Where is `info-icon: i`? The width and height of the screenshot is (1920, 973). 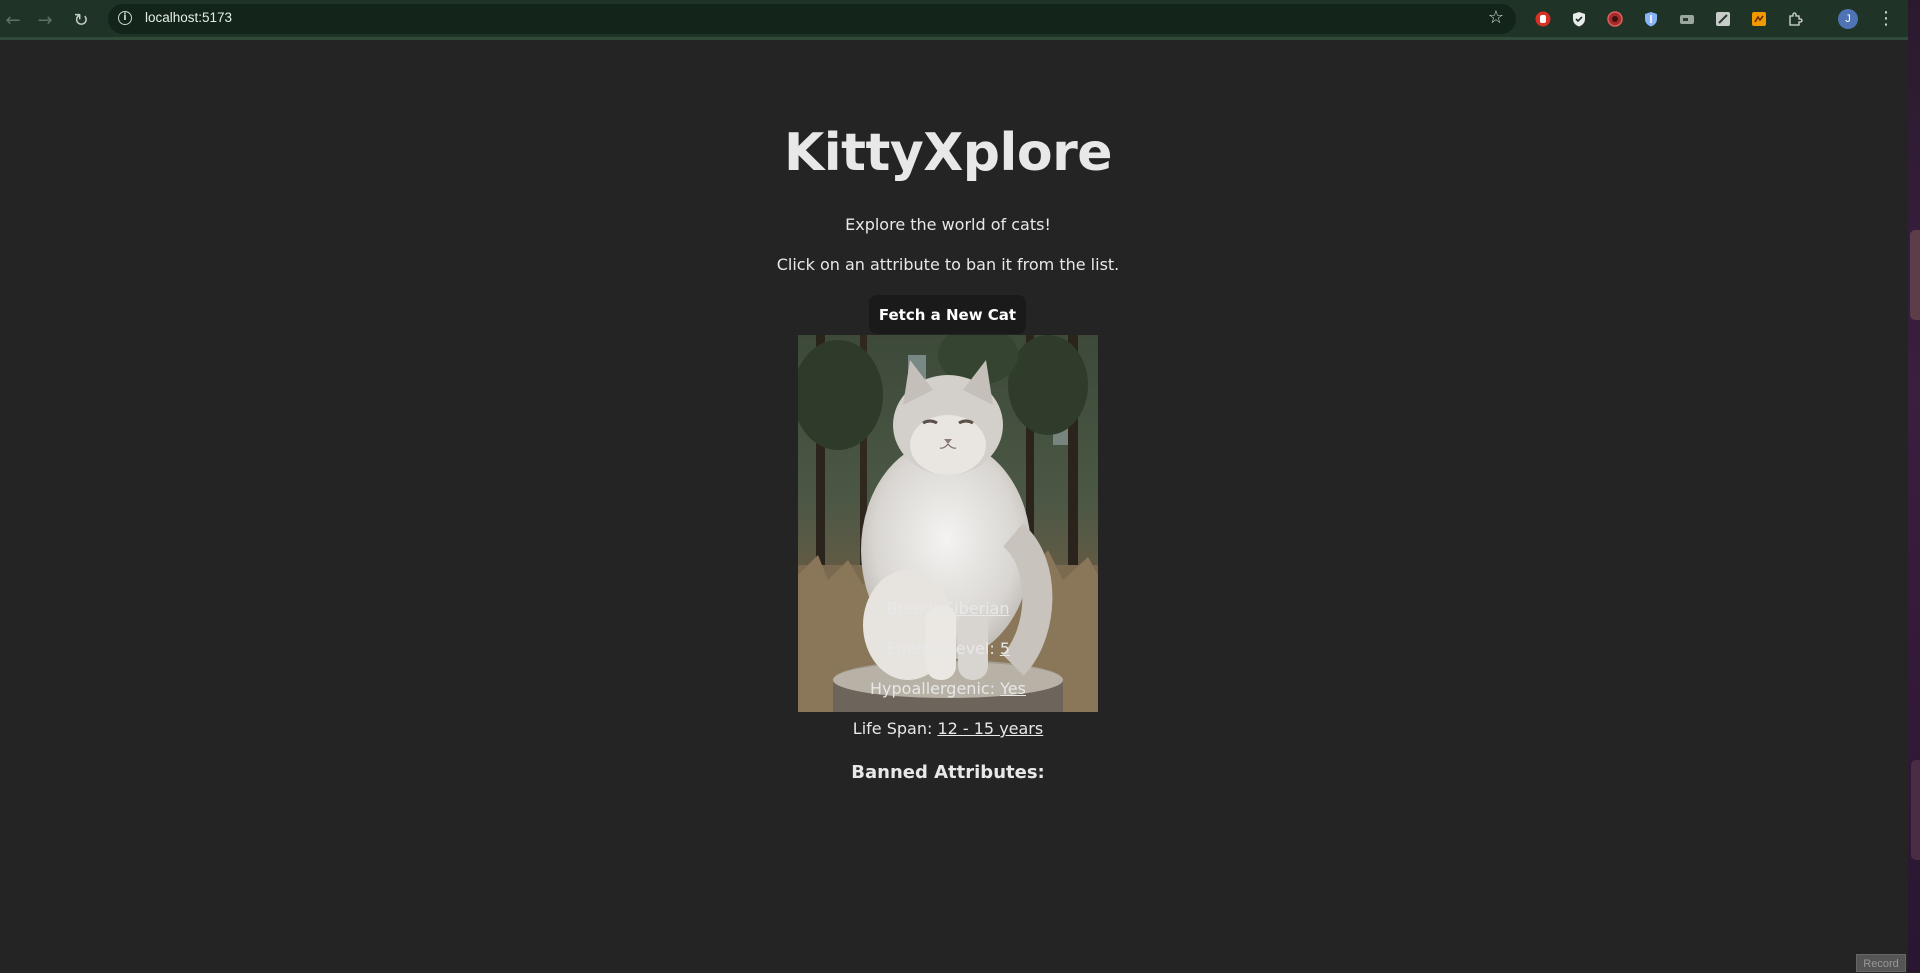
info-icon: i is located at coordinates (125, 18).